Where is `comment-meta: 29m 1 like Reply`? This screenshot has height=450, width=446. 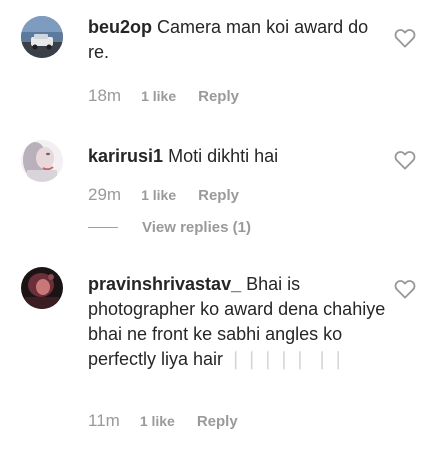
comment-meta: 29m 1 like Reply is located at coordinates (163, 195).